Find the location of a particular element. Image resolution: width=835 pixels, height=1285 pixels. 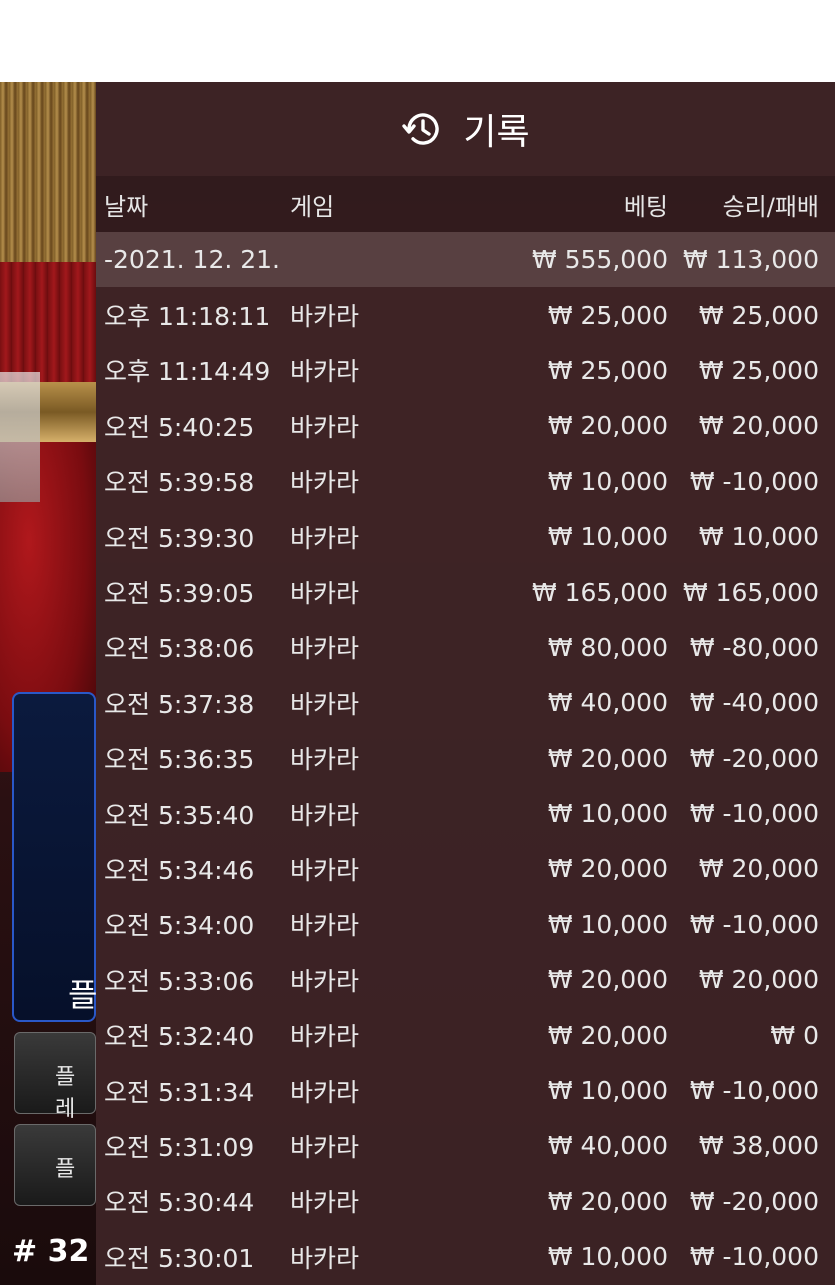

row-time: 오전 5:39:05 is located at coordinates (179, 594).